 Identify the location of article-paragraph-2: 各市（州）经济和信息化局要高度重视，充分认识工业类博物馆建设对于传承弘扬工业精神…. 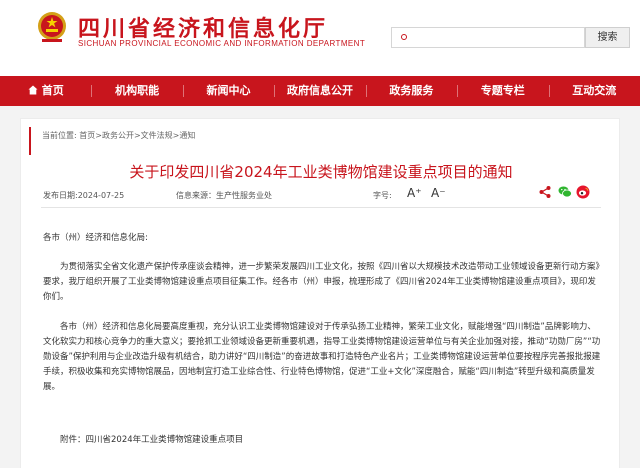
(322, 357).